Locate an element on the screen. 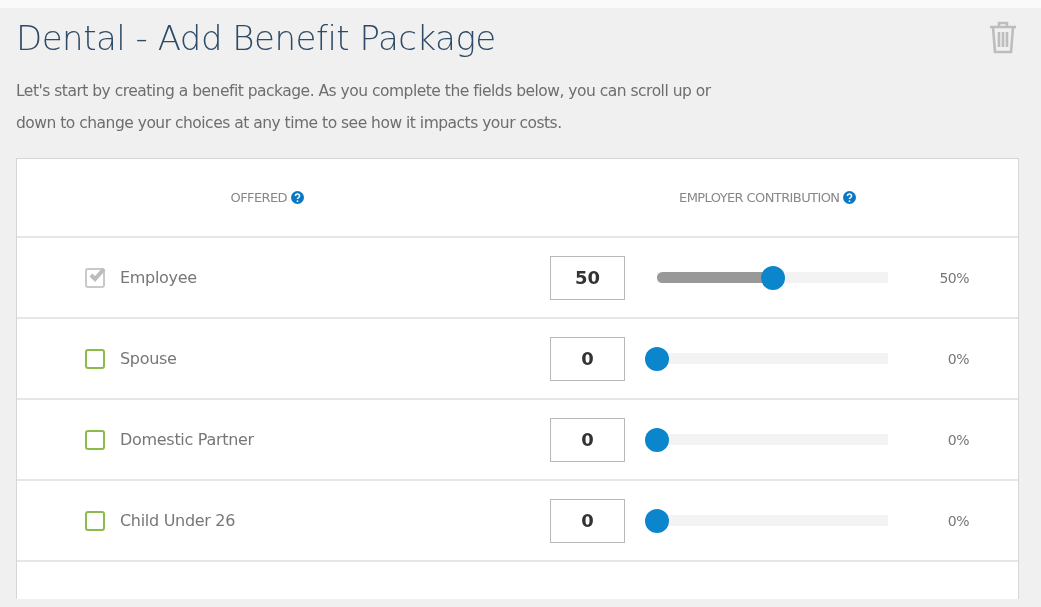 The width and height of the screenshot is (1041, 607). column-header: OFFERED is located at coordinates (258, 197).